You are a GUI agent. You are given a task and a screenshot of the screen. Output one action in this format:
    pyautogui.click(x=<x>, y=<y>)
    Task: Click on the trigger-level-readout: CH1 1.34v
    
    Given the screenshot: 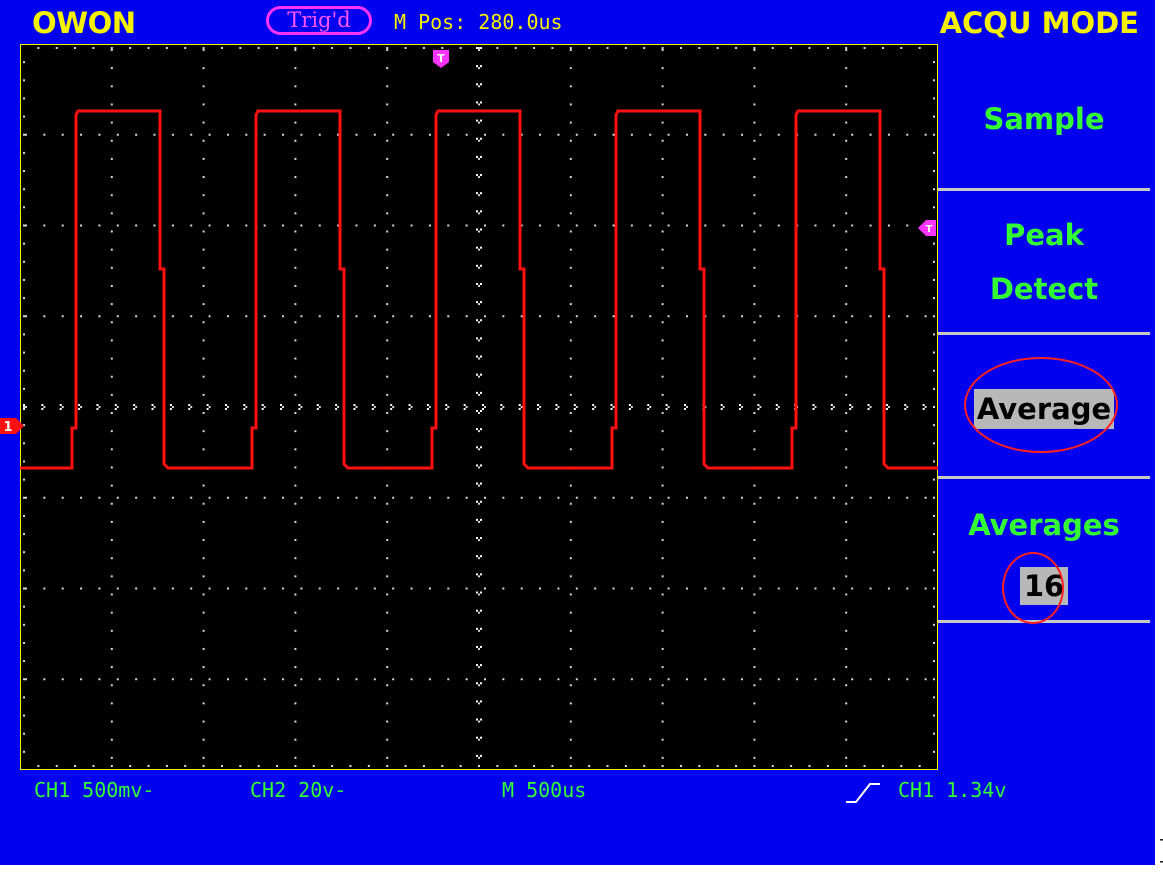 What is the action you would take?
    pyautogui.click(x=952, y=790)
    